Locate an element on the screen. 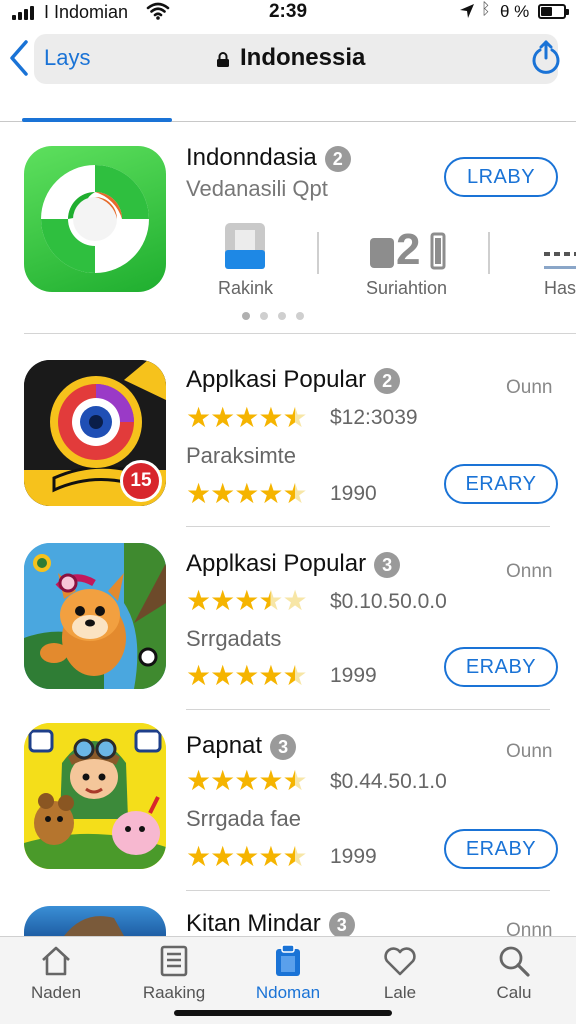  app-title-row-4: Kitan Mindar 3 is located at coordinates (270, 924).